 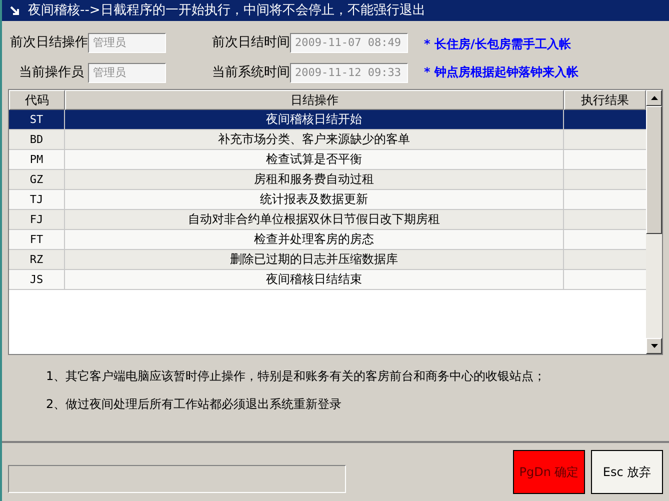 What do you see at coordinates (37, 219) in the screenshot?
I see `table-cell: FJ` at bounding box center [37, 219].